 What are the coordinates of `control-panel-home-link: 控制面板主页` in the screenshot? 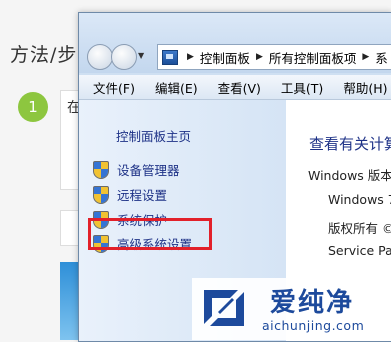 It's located at (153, 135).